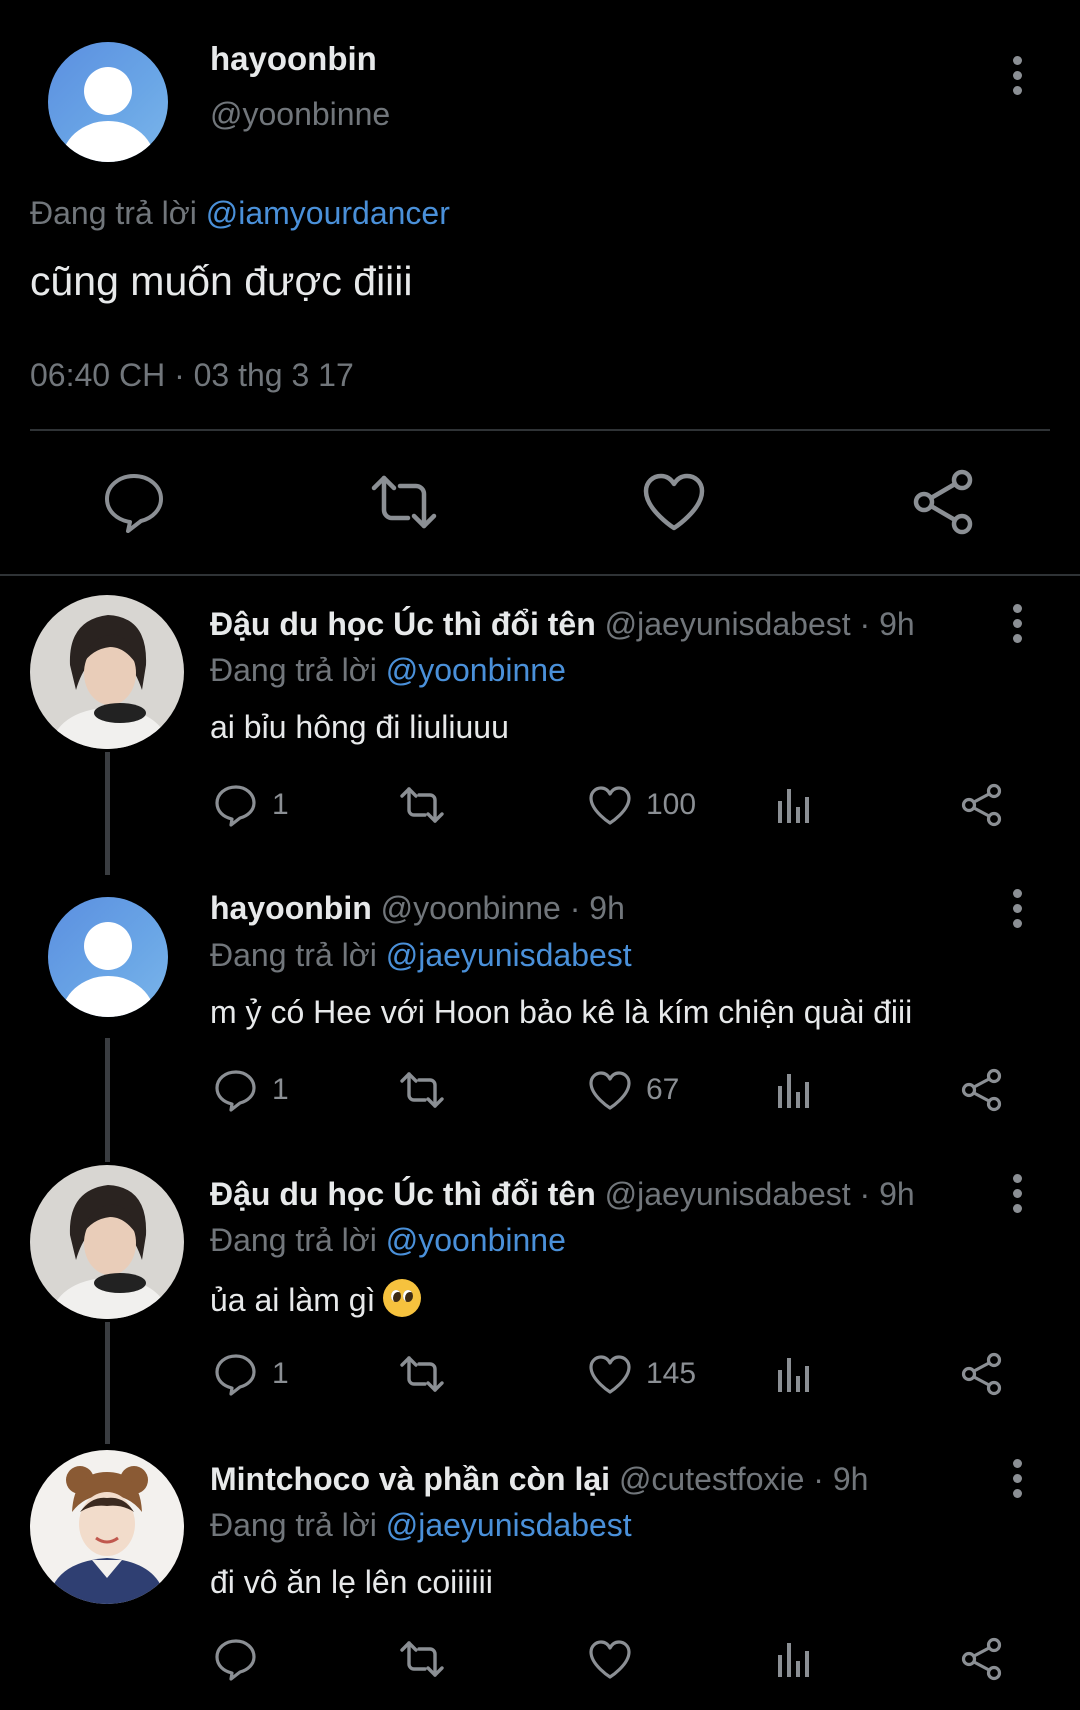 The image size is (1080, 1710). Describe the element at coordinates (192, 375) in the screenshot. I see `tweet-timestamp: 06:40 CH · 03 thg 3 17` at that location.